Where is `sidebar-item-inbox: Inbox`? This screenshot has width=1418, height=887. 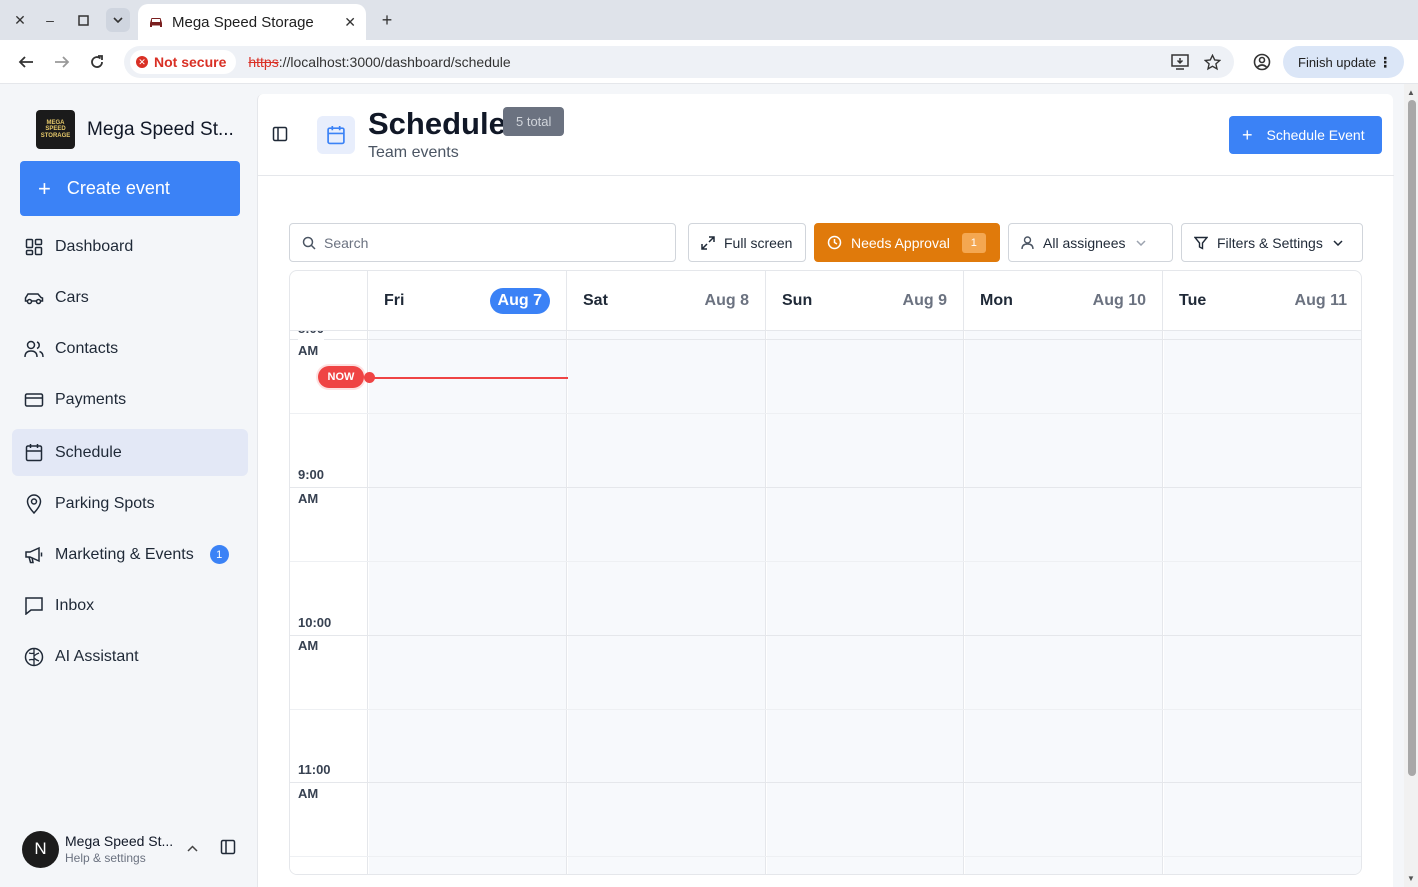
sidebar-item-inbox: Inbox is located at coordinates (130, 605).